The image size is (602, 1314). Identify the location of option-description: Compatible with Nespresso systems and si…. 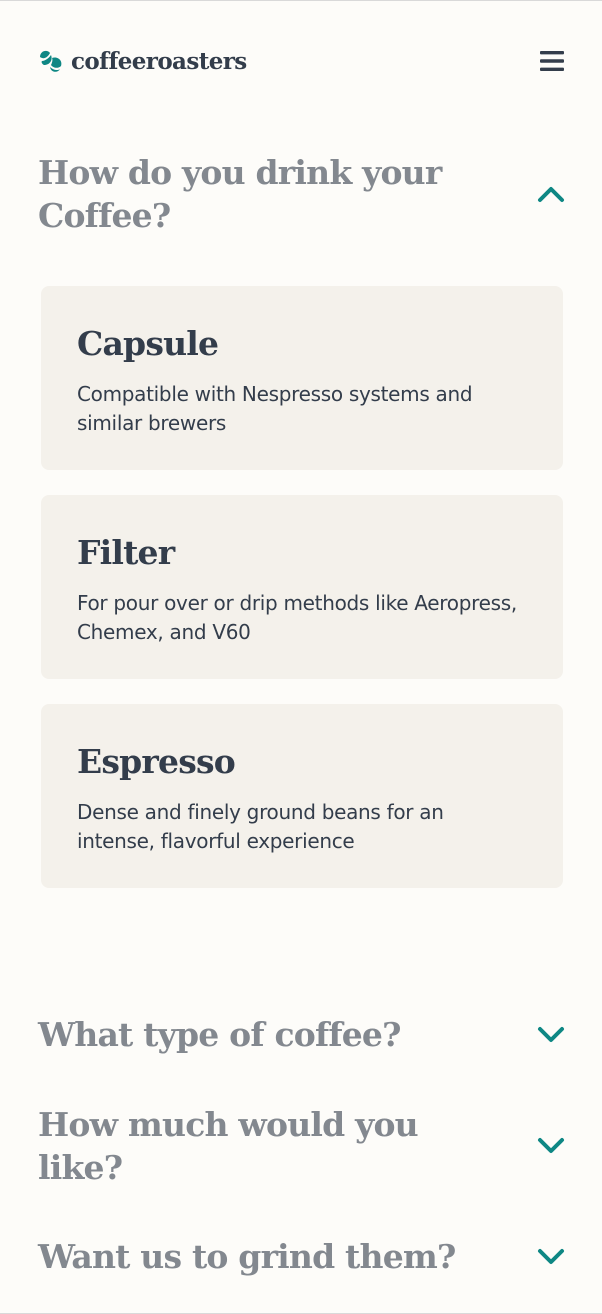
(275, 408).